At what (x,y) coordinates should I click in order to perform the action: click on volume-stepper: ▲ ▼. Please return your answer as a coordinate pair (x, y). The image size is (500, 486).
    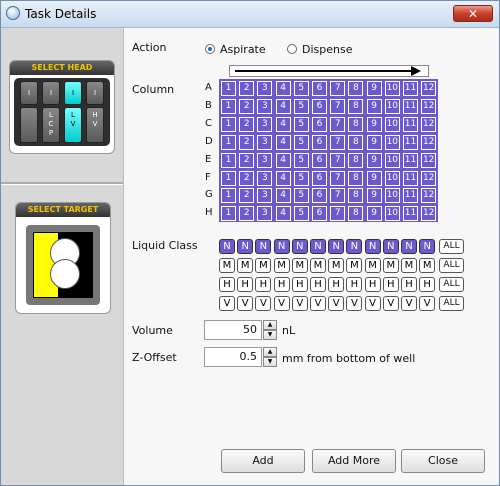
    Looking at the image, I should click on (270, 330).